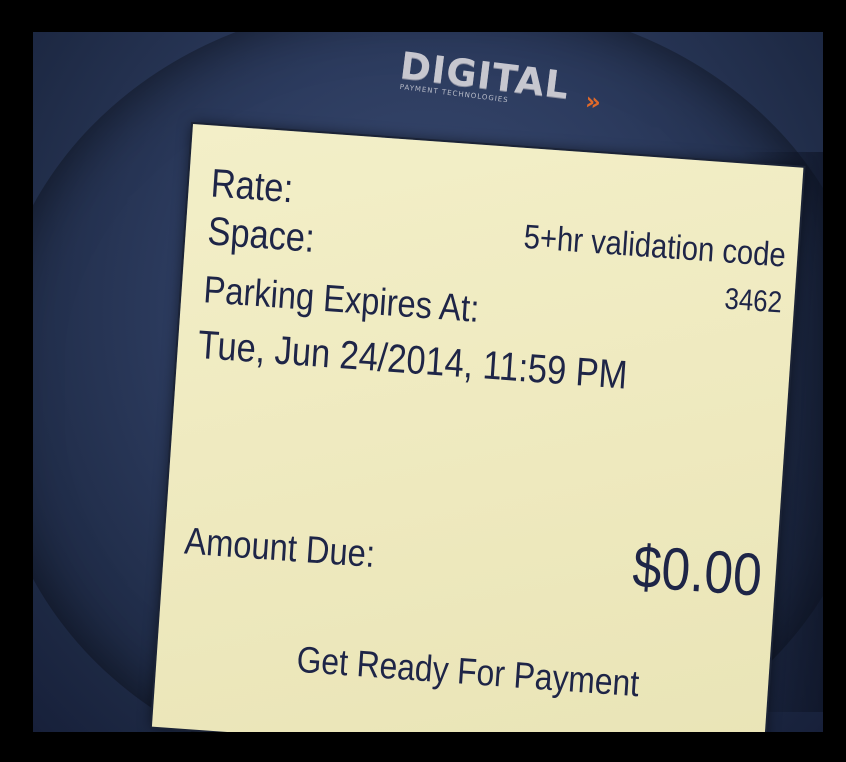 The image size is (846, 762). What do you see at coordinates (753, 301) in the screenshot?
I see `space-value: 3462` at bounding box center [753, 301].